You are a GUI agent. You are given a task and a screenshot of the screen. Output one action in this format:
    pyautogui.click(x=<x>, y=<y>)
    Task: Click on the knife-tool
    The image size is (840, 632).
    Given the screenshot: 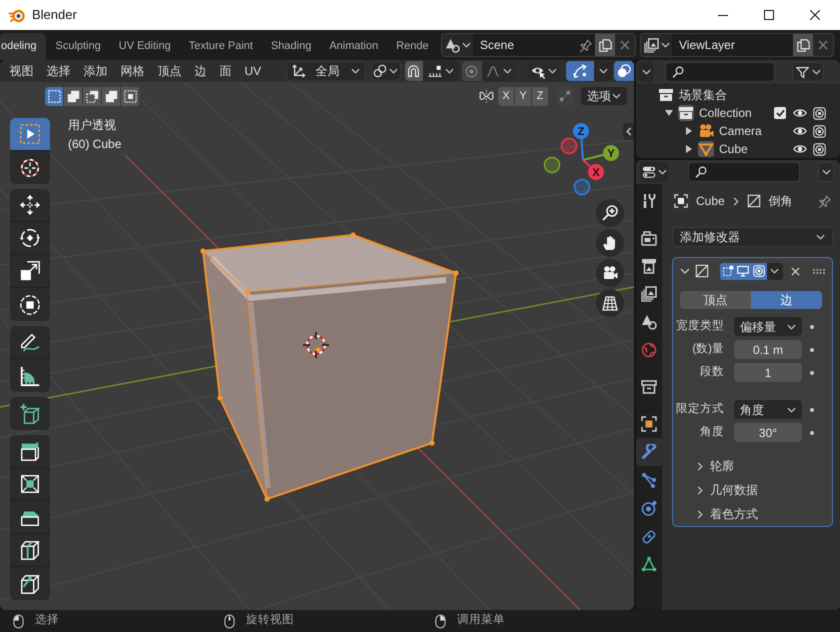 What is the action you would take?
    pyautogui.click(x=30, y=583)
    